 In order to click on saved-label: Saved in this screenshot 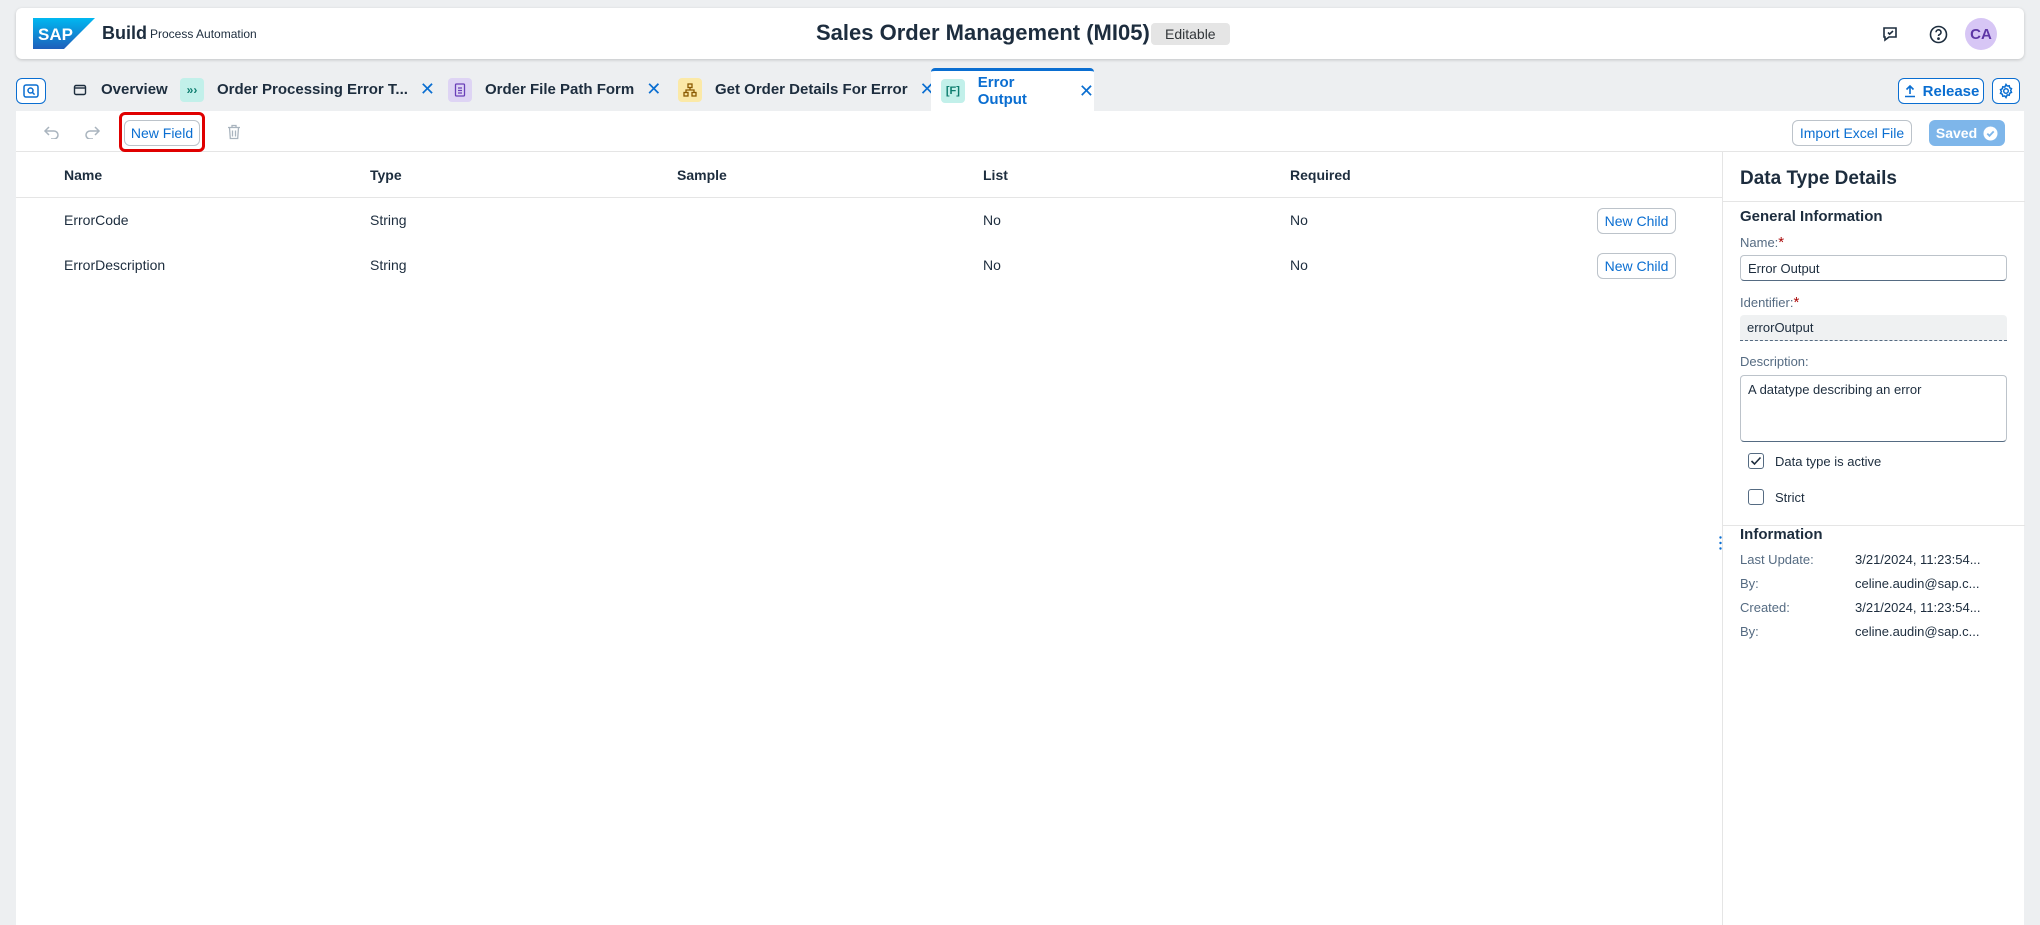, I will do `click(1956, 133)`.